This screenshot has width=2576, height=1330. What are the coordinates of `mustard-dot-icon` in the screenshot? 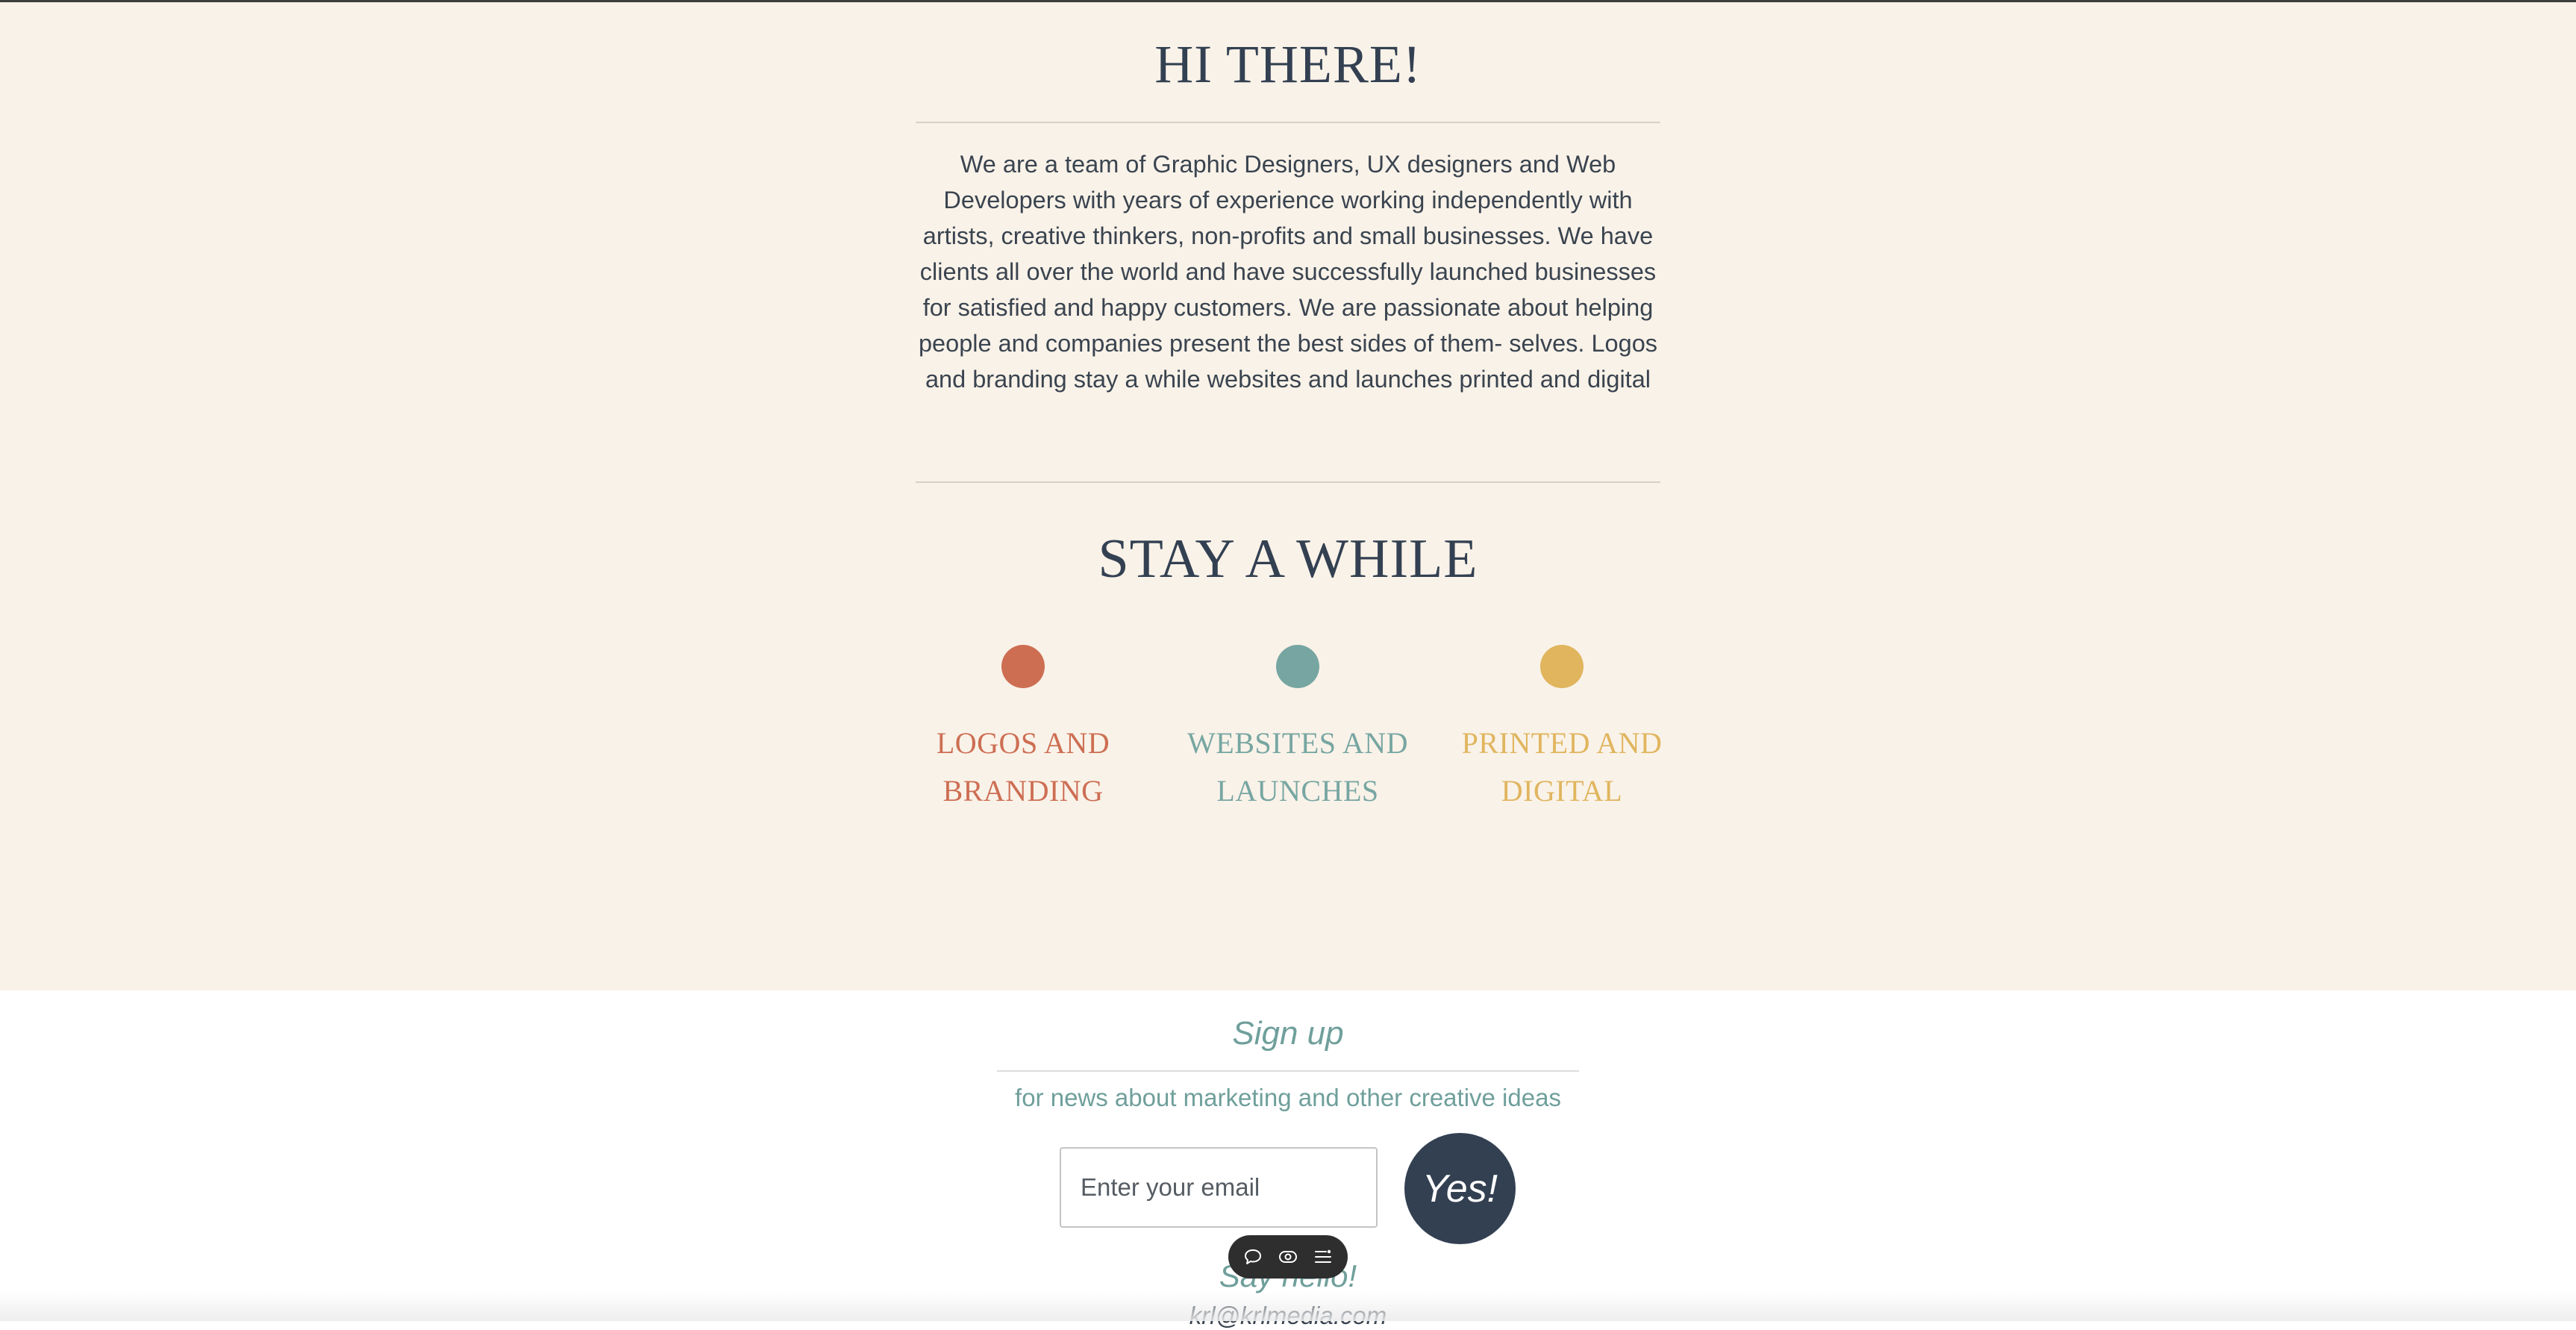 It's located at (1562, 666).